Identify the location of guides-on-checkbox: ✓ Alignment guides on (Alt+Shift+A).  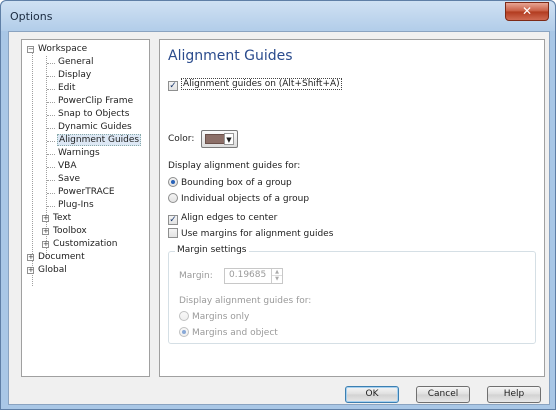
(255, 84).